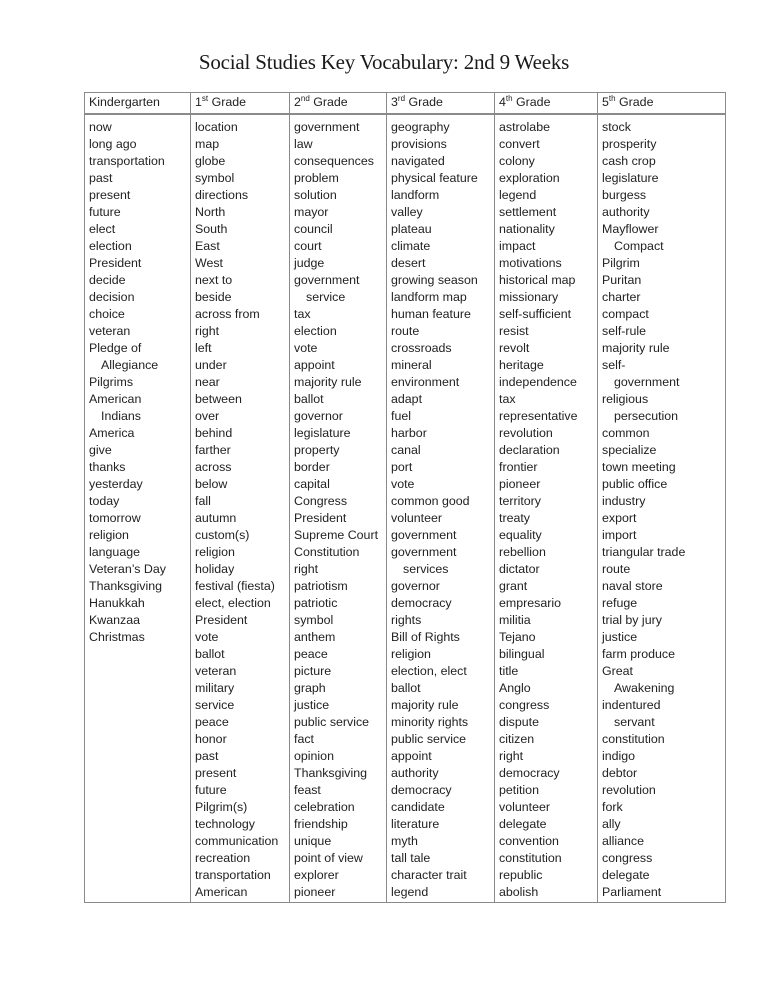 This screenshot has width=768, height=994. What do you see at coordinates (221, 892) in the screenshot?
I see `vocabulary-word: American` at bounding box center [221, 892].